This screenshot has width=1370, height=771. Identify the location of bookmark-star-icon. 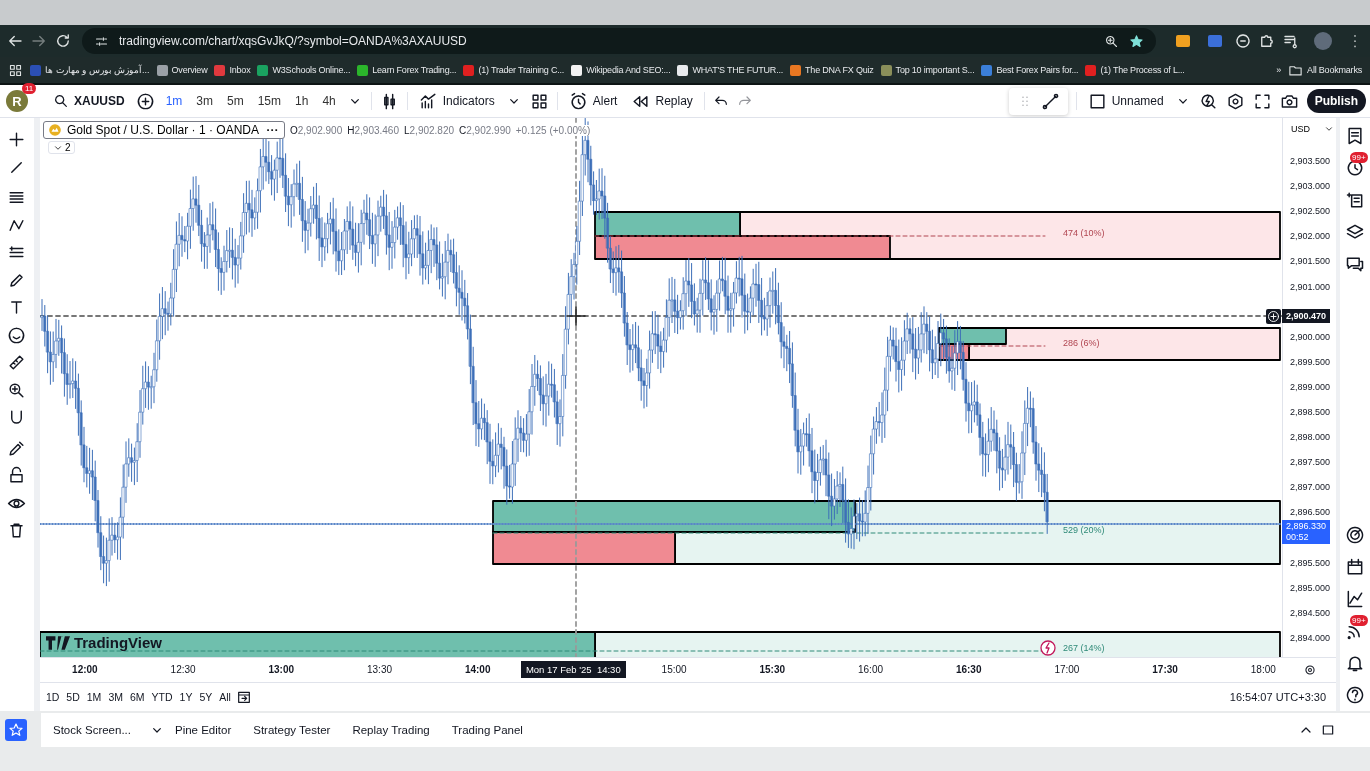
(1136, 41).